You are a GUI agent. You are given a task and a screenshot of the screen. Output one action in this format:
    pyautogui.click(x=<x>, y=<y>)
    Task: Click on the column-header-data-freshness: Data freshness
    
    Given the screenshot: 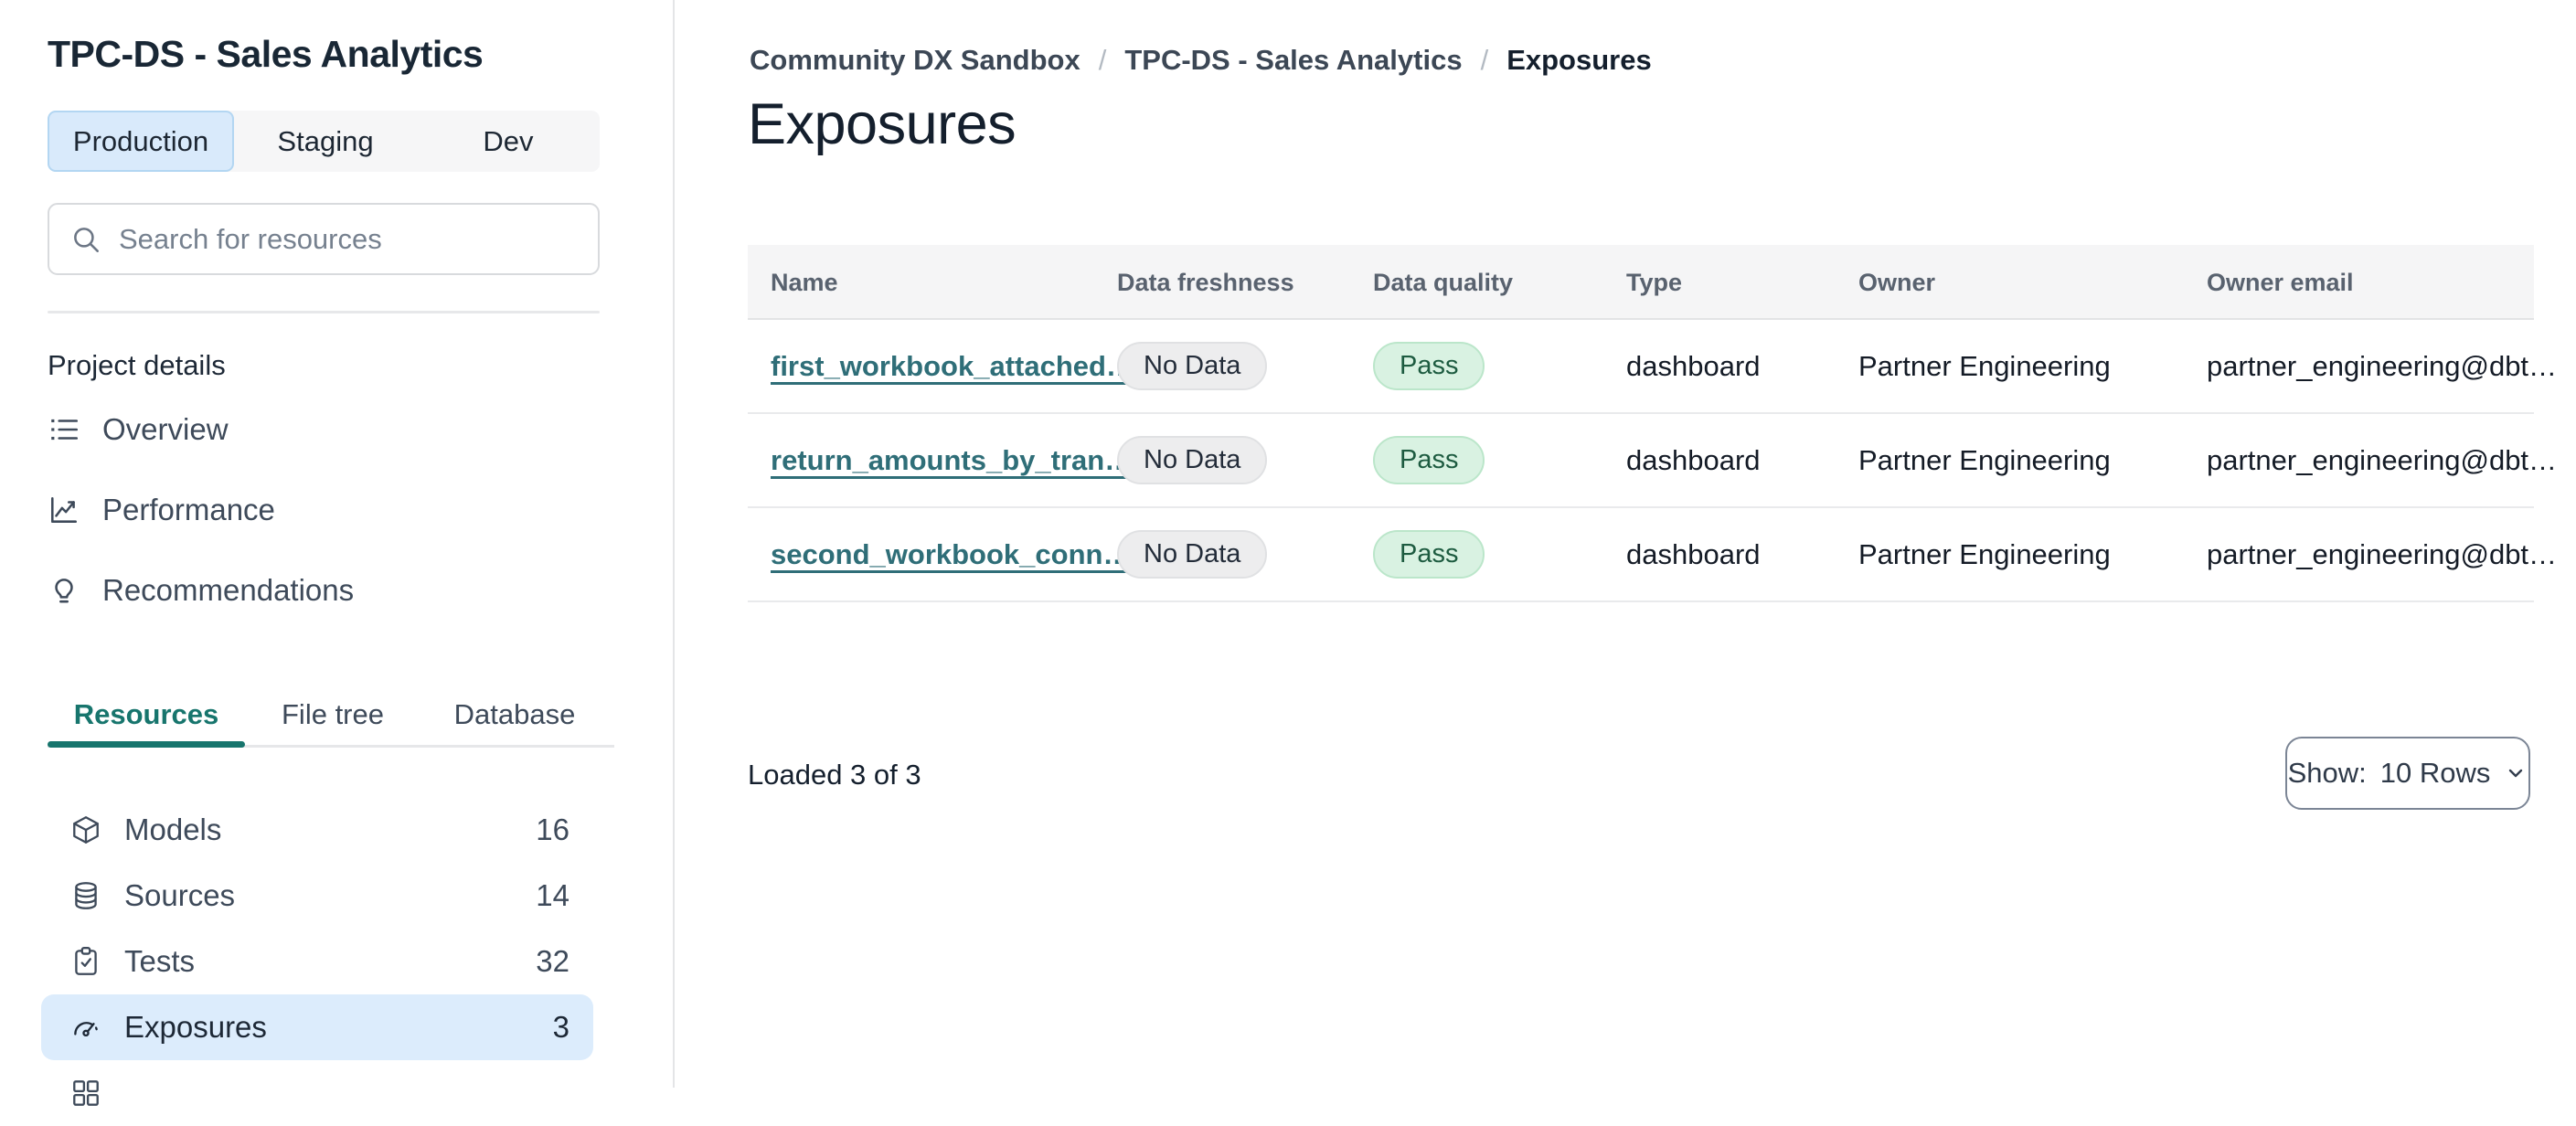 What is the action you would take?
    pyautogui.click(x=1205, y=282)
    